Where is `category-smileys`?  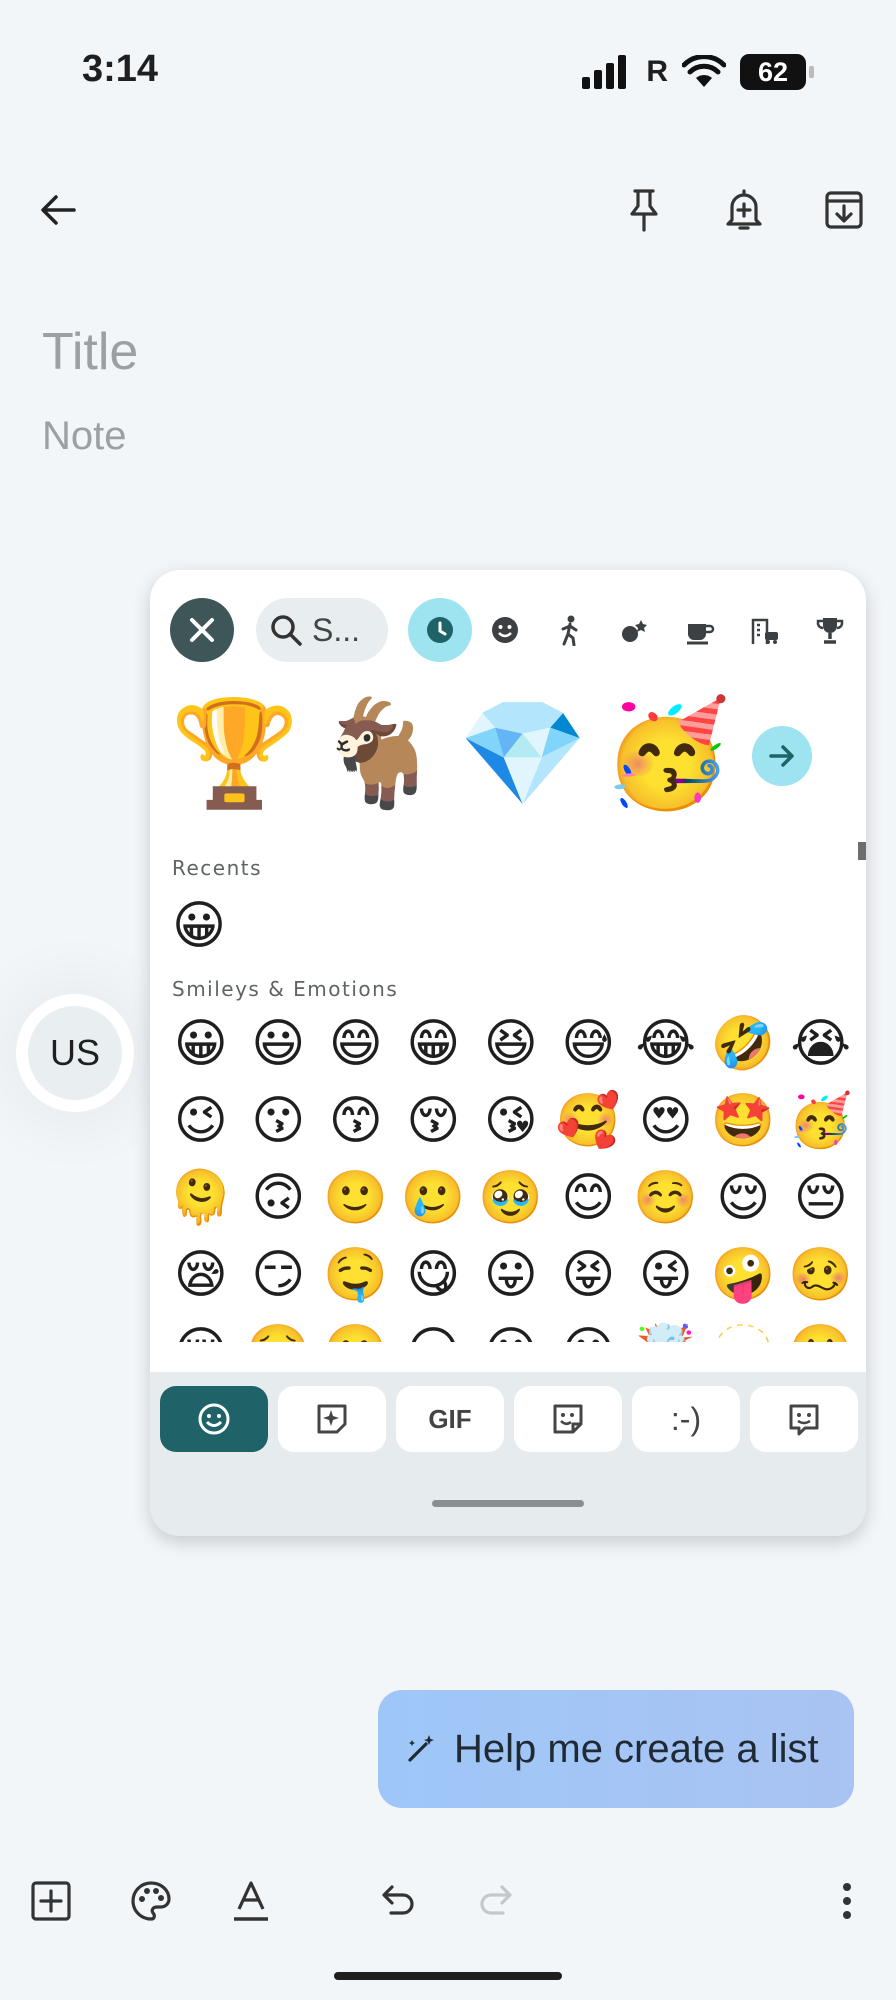
category-smileys is located at coordinates (505, 630).